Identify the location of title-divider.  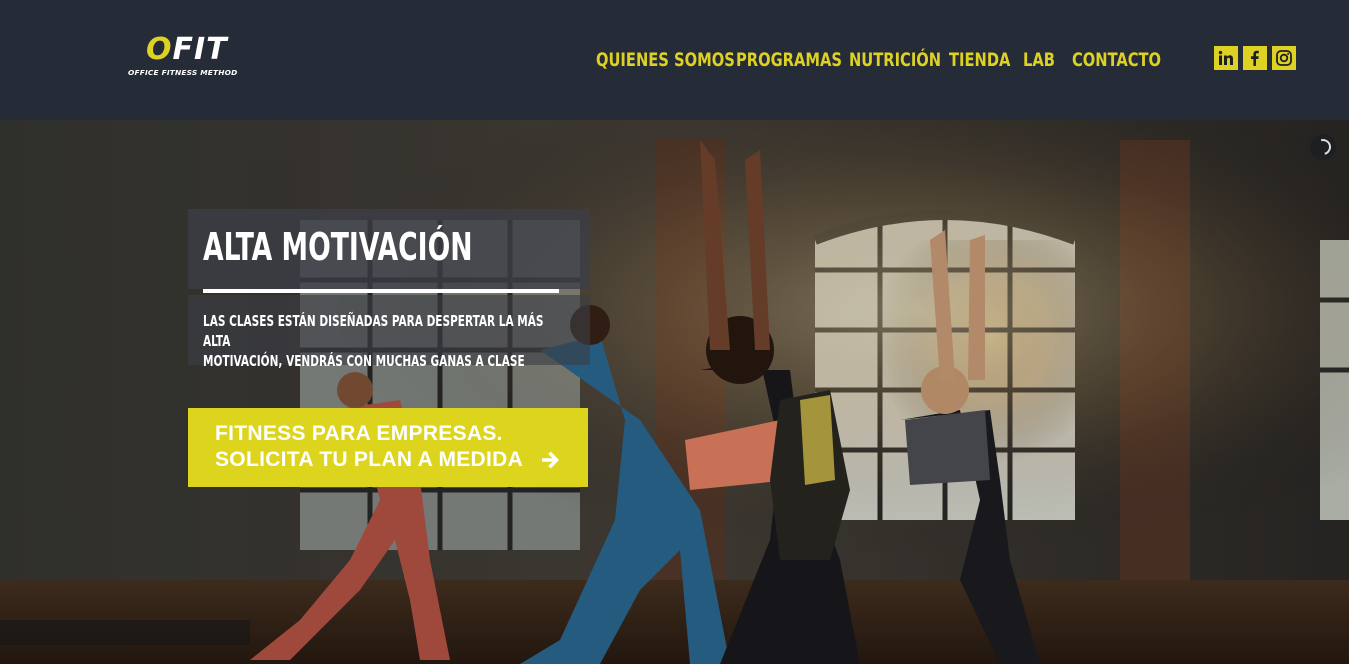
(381, 291).